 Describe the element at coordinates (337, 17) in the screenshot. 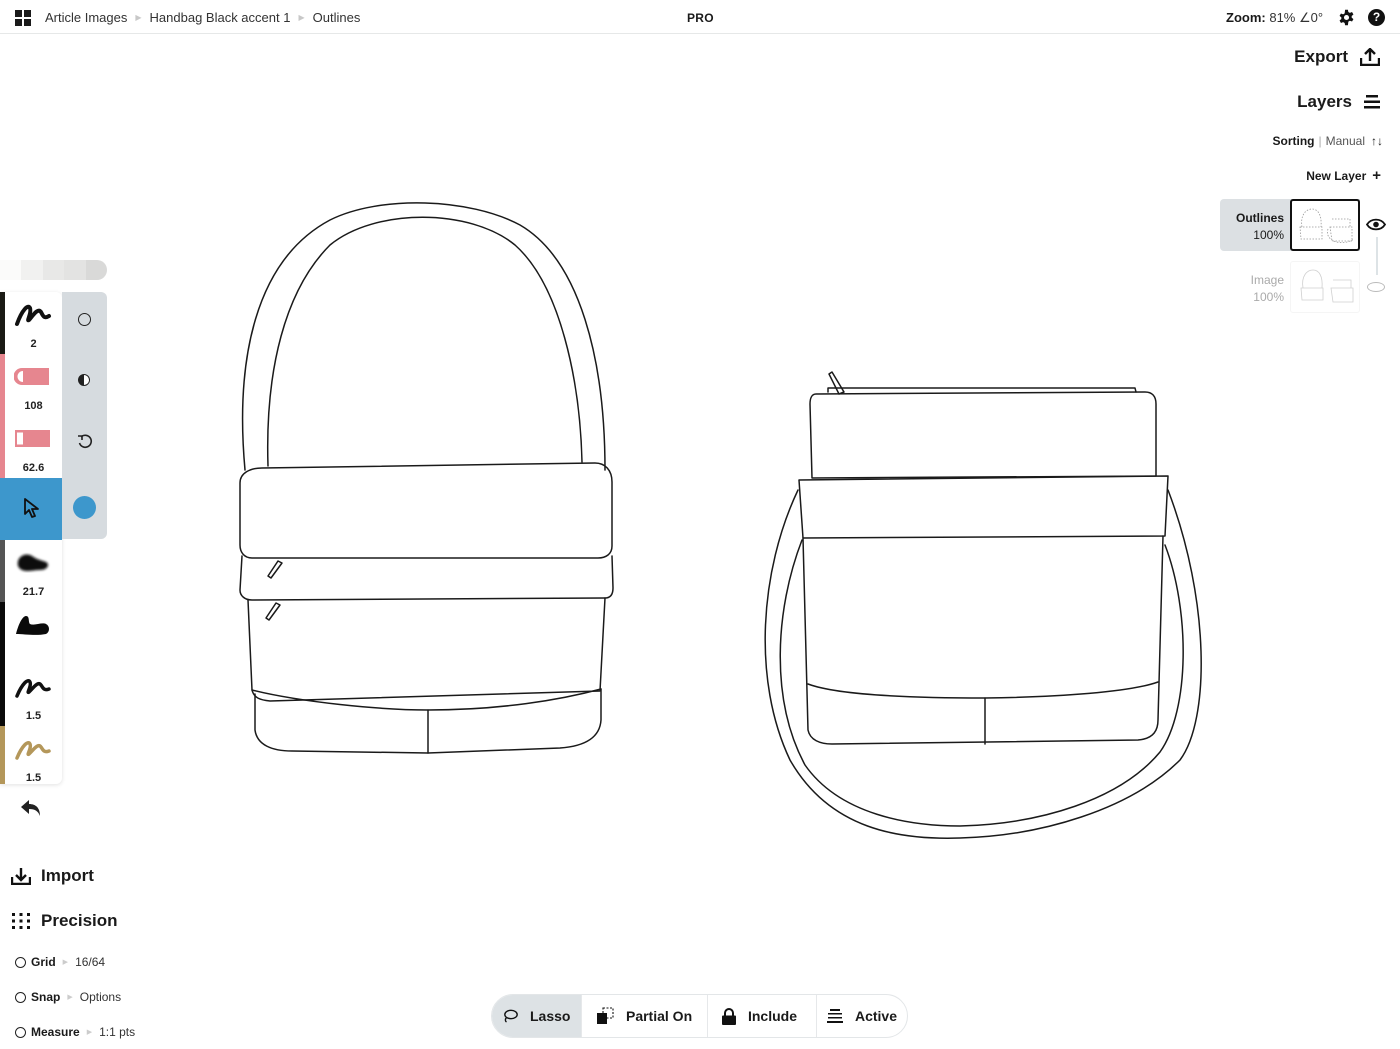

I see `breadcrumb-item-layer: Outlines` at that location.